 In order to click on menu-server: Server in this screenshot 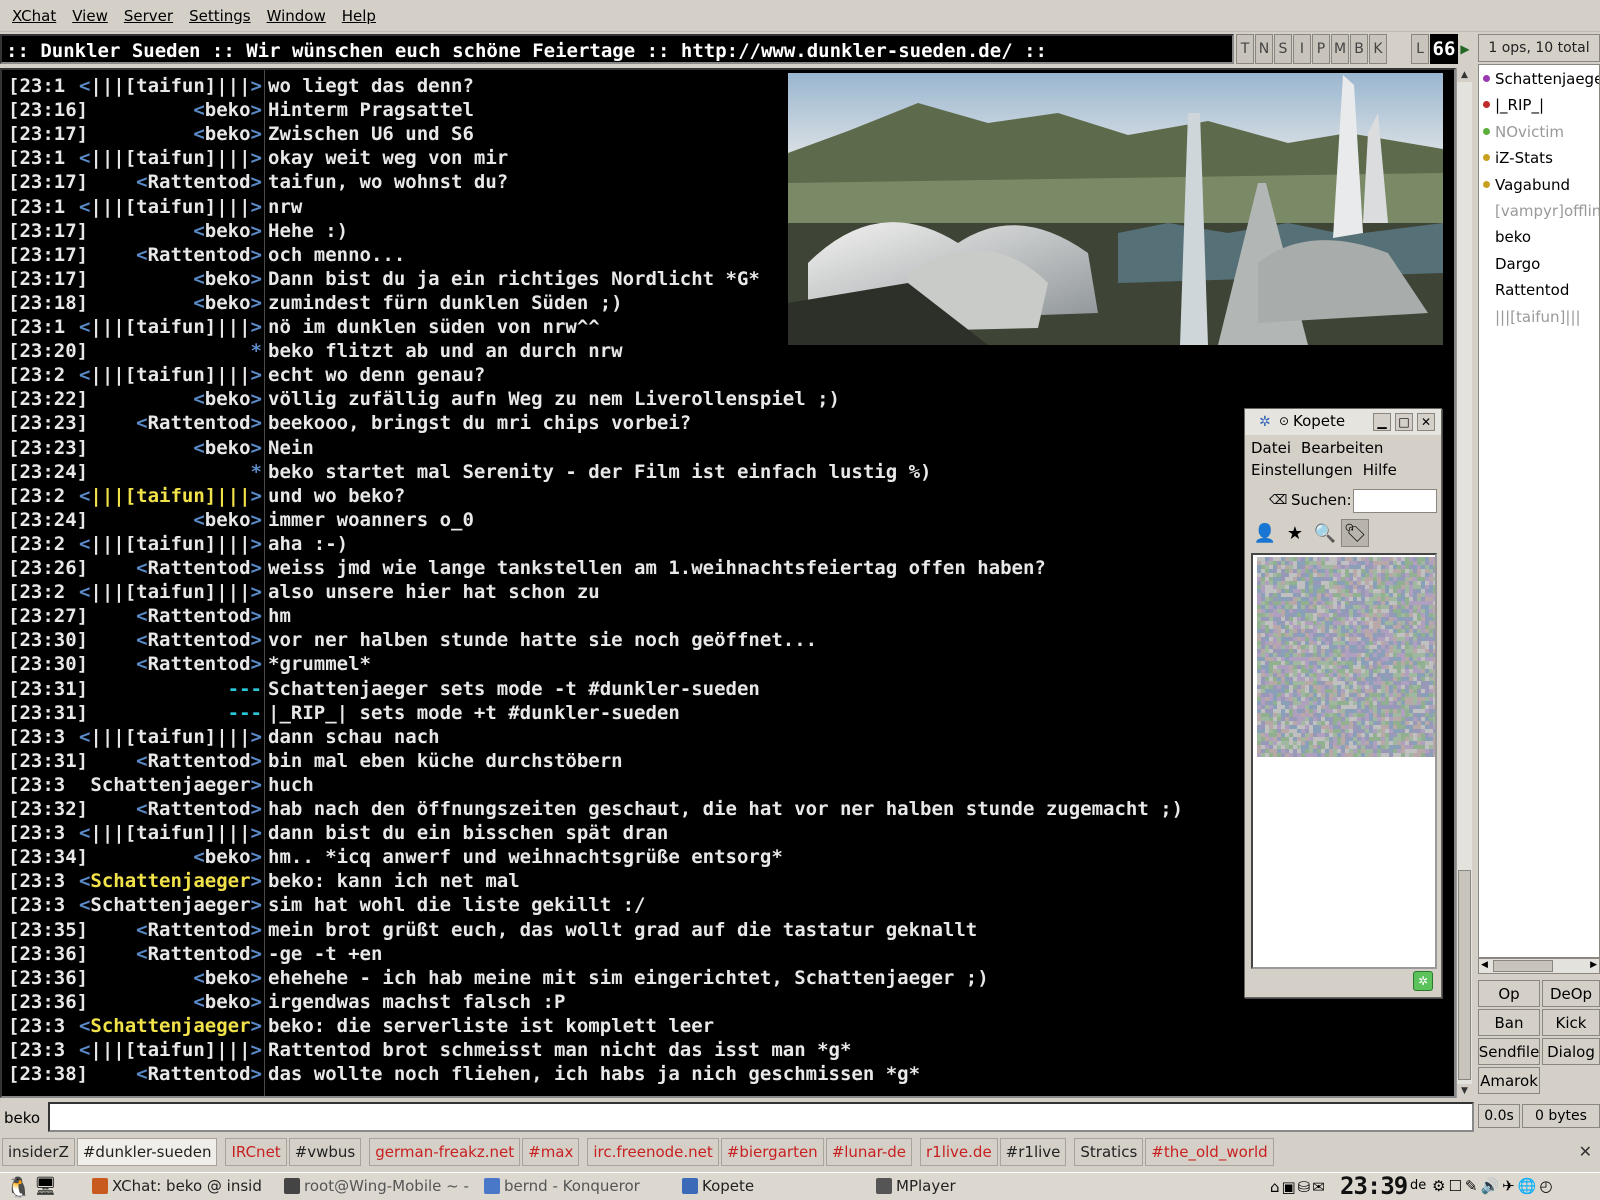, I will do `click(148, 16)`.